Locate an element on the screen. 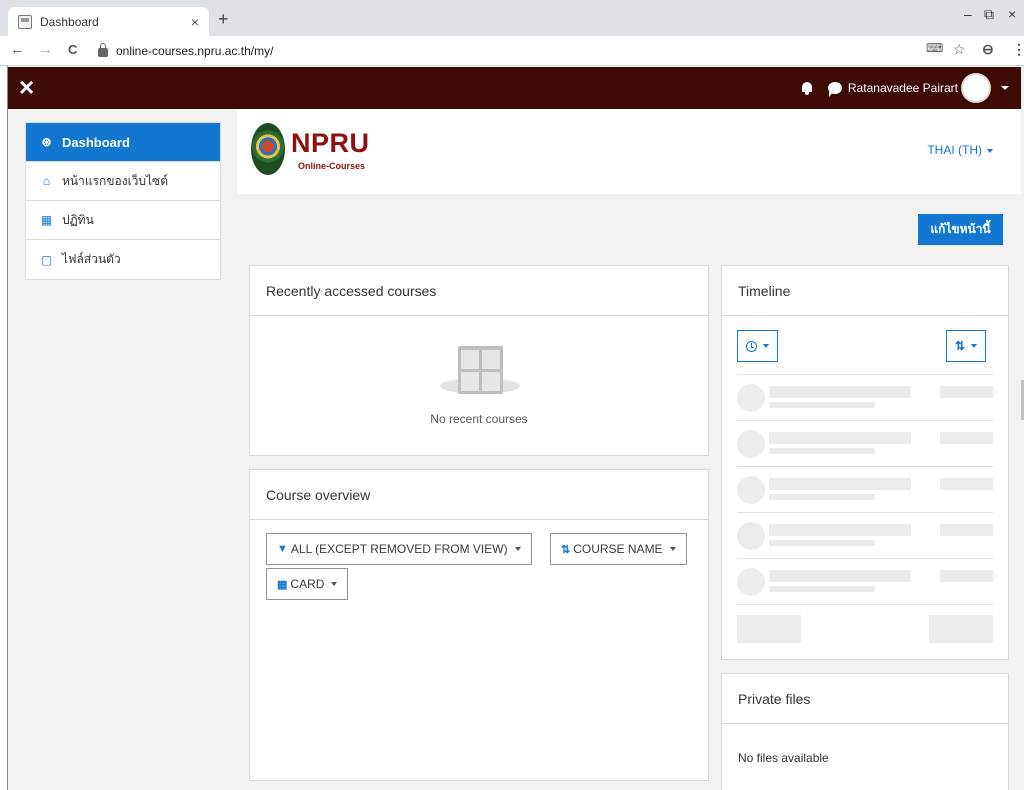  address-bar: online-courses.npru.ac.th/my/ is located at coordinates (508, 51).